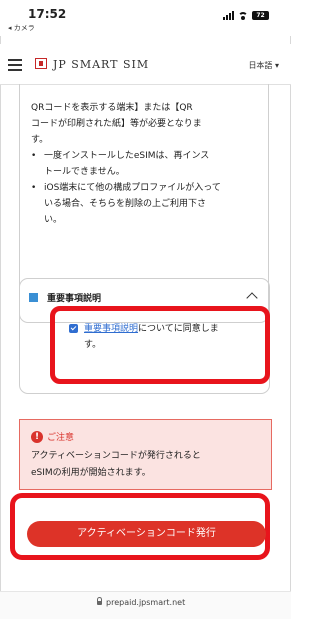 Image resolution: width=320 pixels, height=619 pixels. Describe the element at coordinates (116, 124) in the screenshot. I see `notes-line: コードが印刷された紙】等が必要となりま` at that location.